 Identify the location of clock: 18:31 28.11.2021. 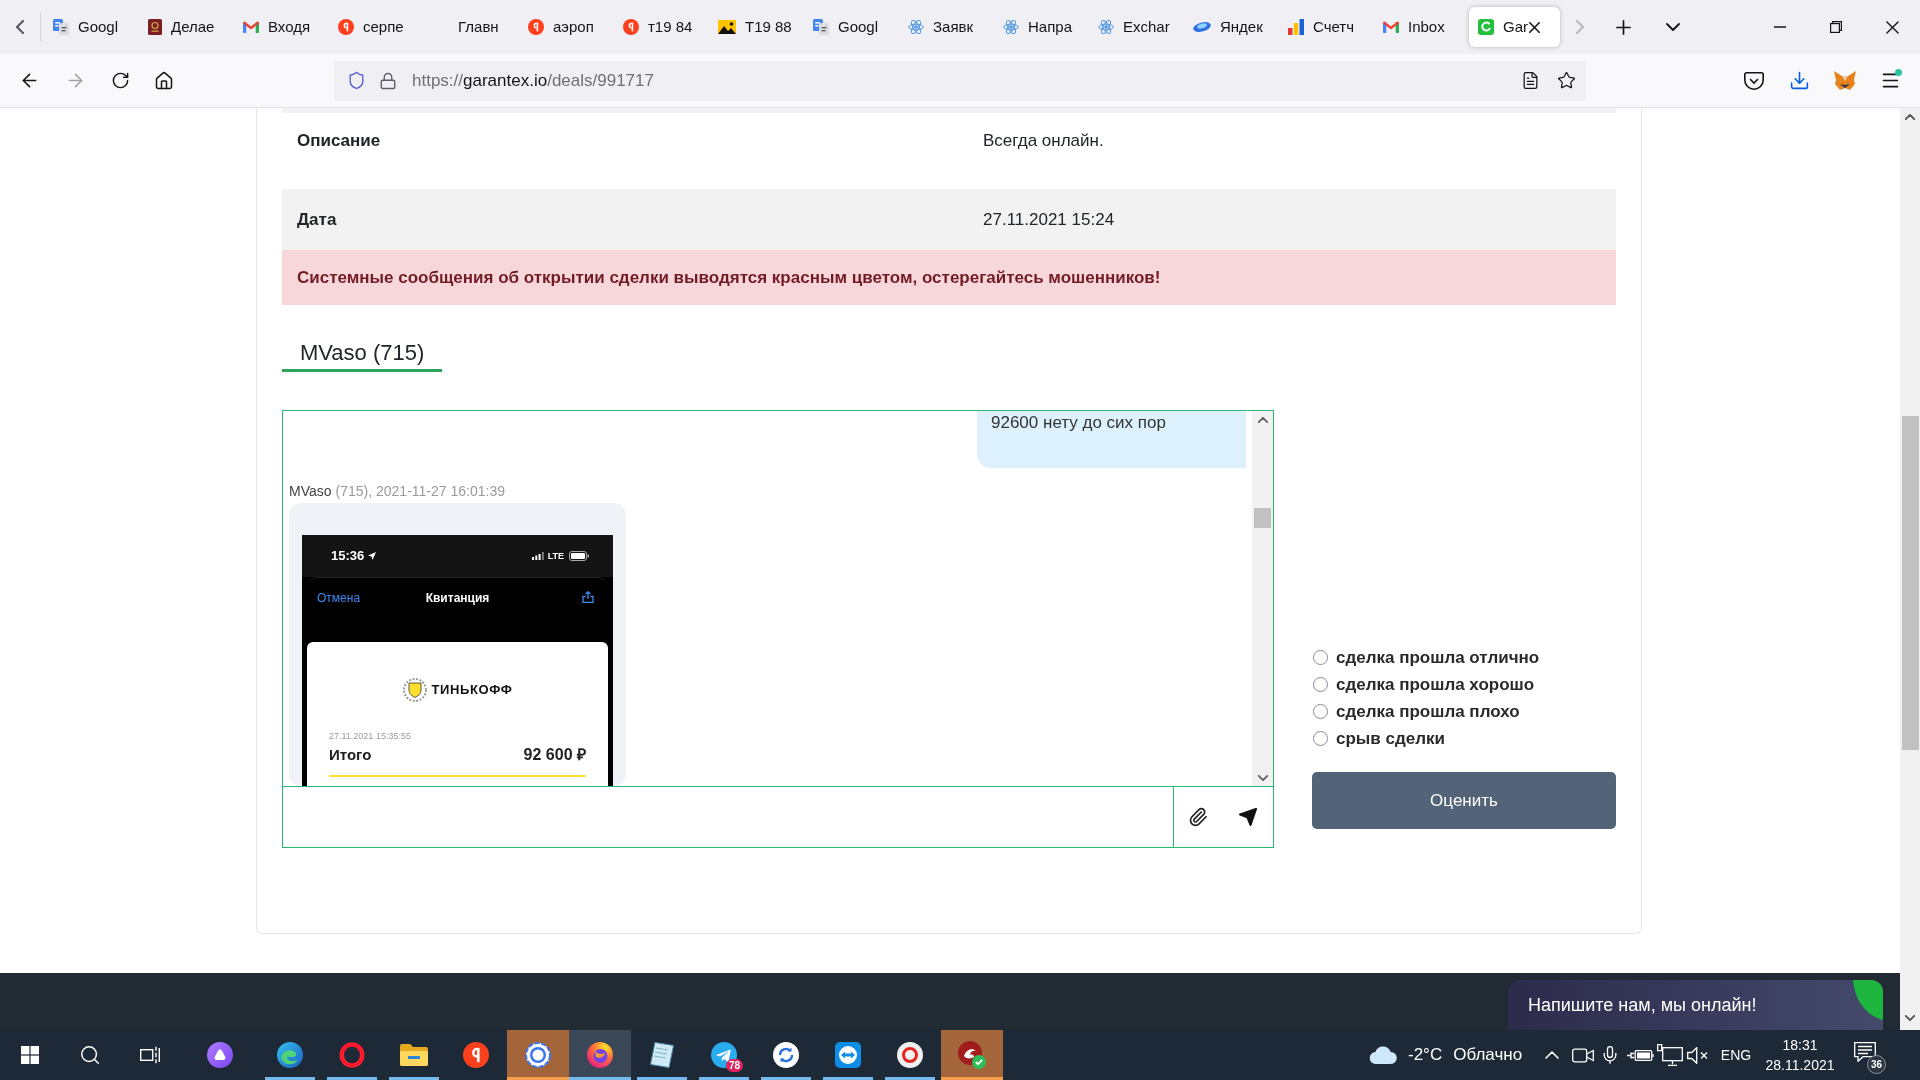
(1800, 1055).